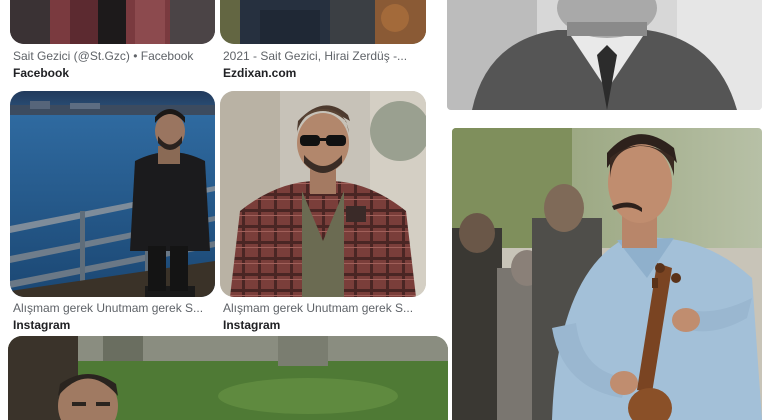  Describe the element at coordinates (114, 73) in the screenshot. I see `result-source: Facebook` at that location.